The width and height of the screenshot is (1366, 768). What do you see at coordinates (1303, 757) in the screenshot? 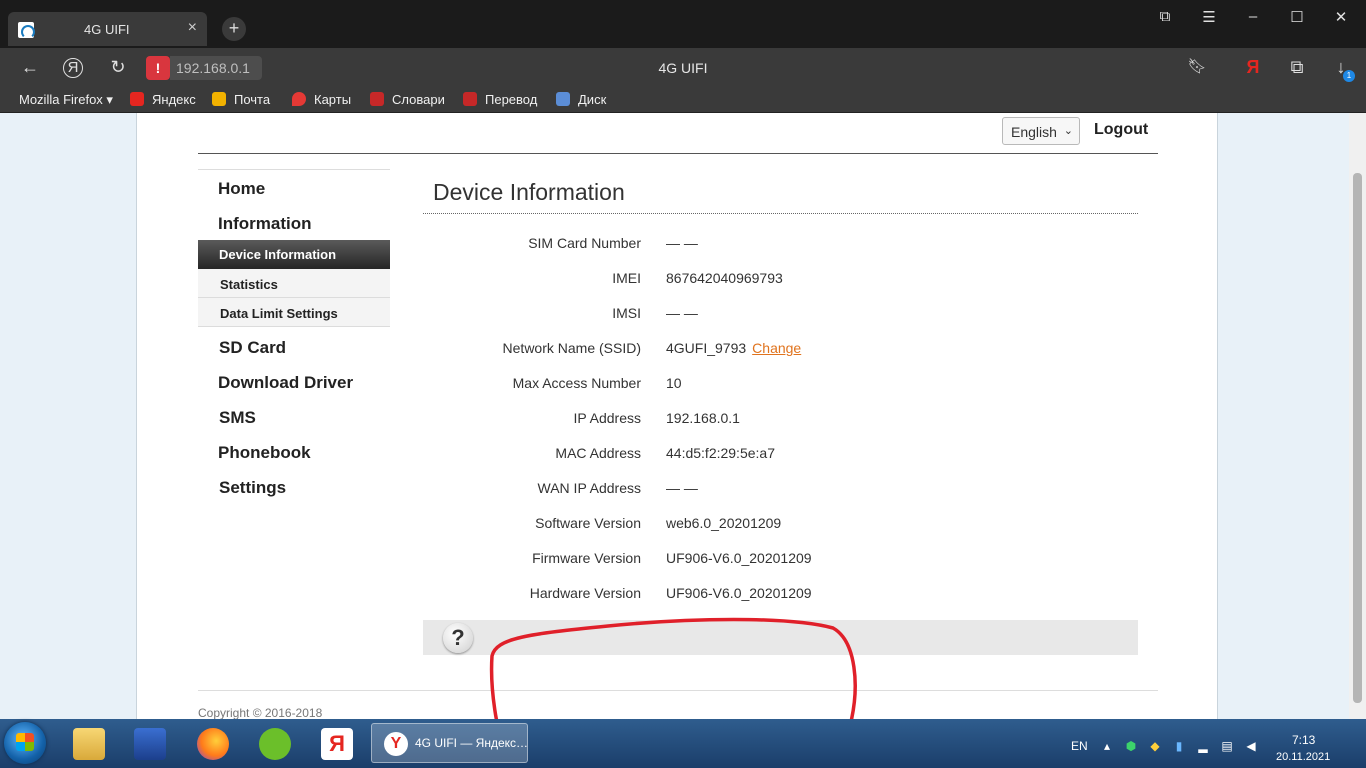
I see `clock-date: 20.11.2021` at bounding box center [1303, 757].